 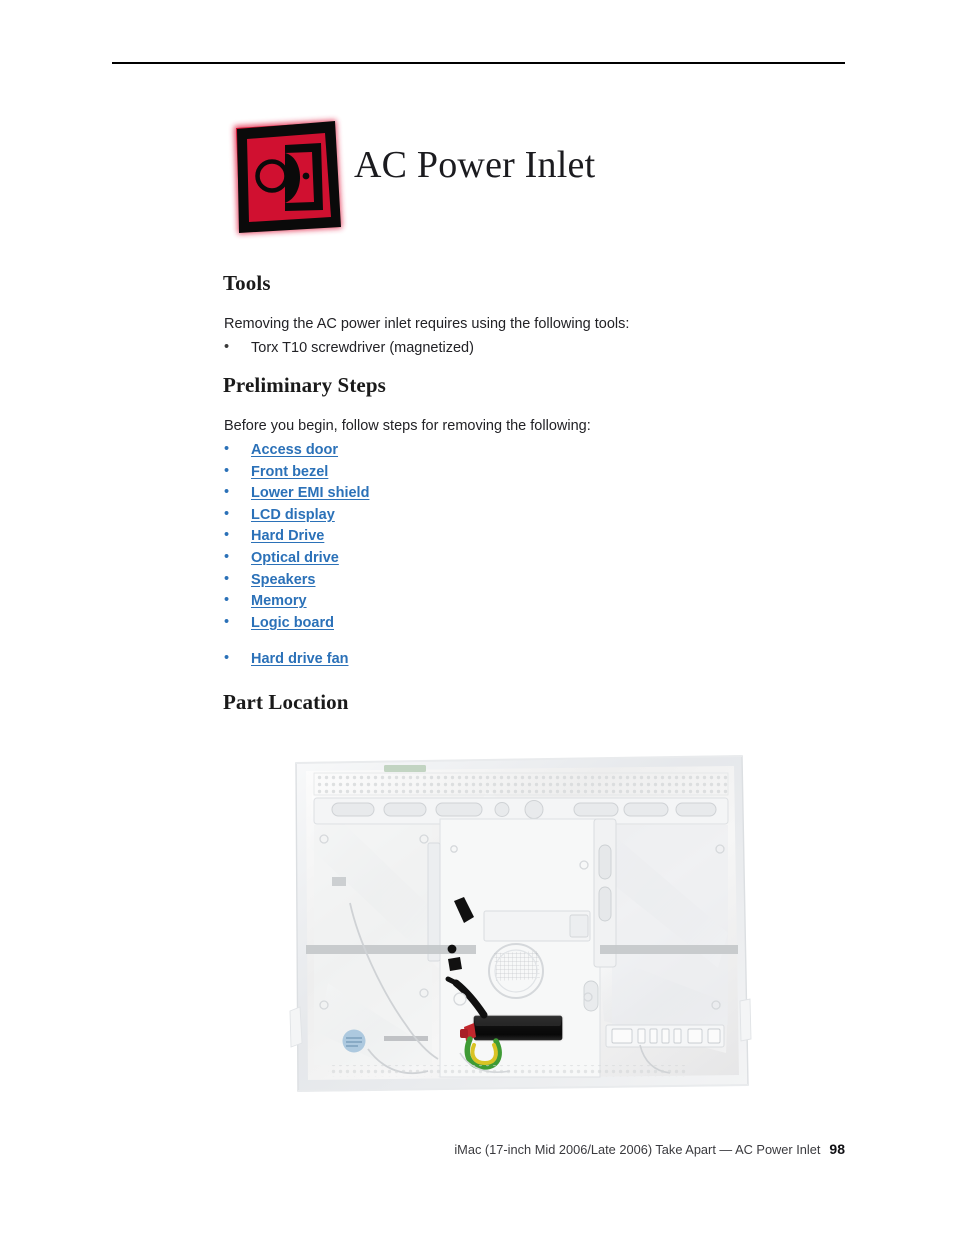 I want to click on link-access-door: Access door, so click(x=294, y=451).